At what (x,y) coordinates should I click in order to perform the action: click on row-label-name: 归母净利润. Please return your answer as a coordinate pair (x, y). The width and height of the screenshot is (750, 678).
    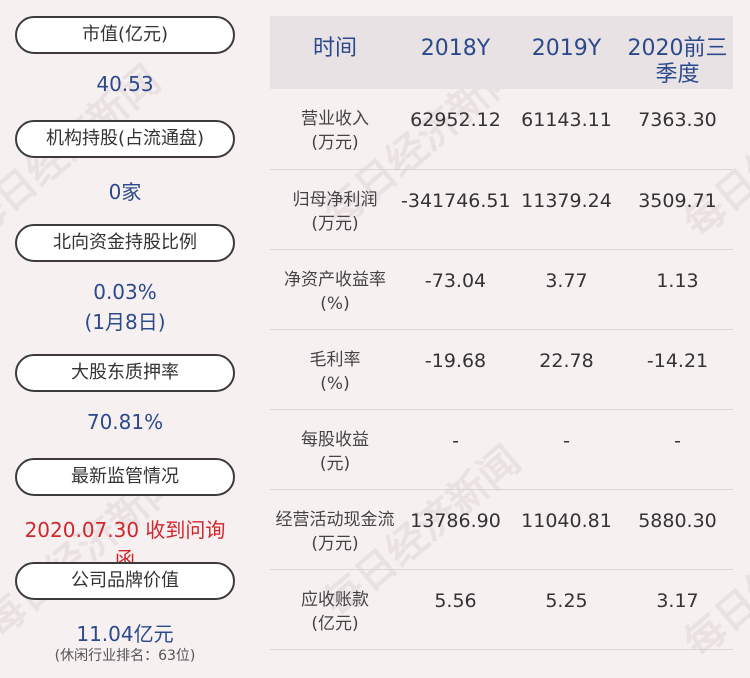
    Looking at the image, I should click on (335, 199).